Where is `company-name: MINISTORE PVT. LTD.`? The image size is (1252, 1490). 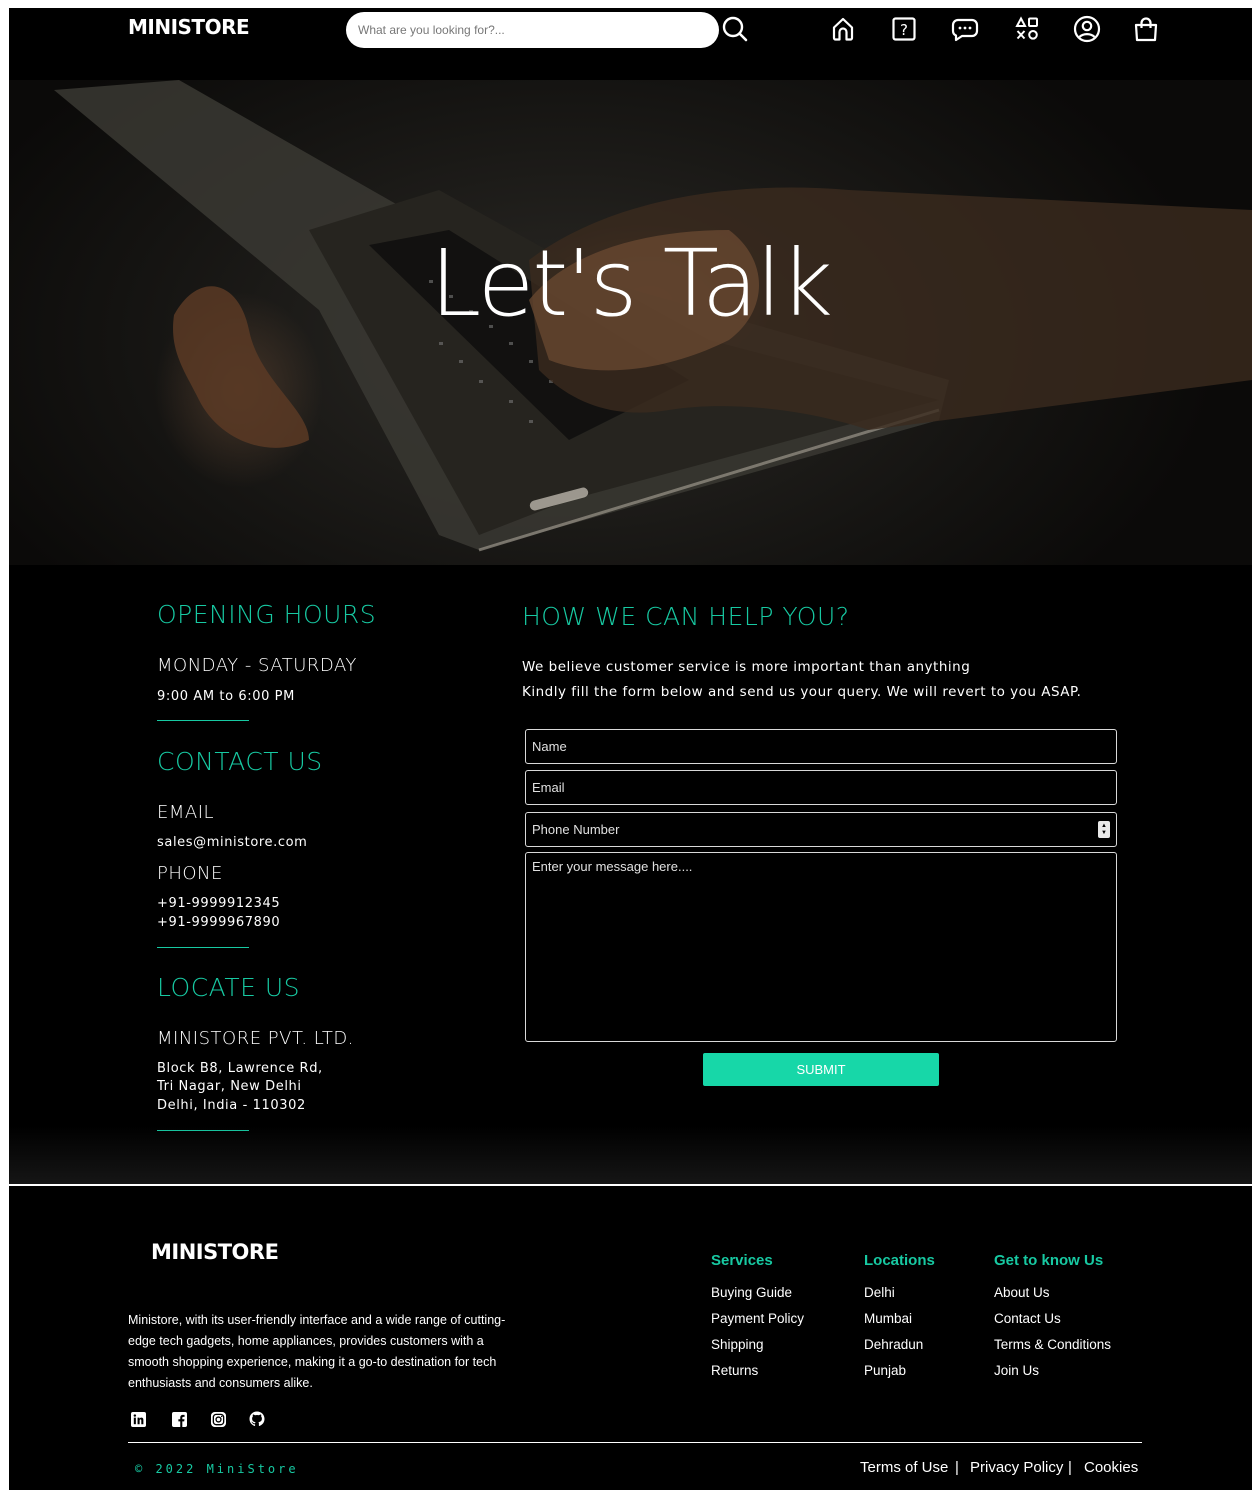 company-name: MINISTORE PVT. LTD. is located at coordinates (255, 1038).